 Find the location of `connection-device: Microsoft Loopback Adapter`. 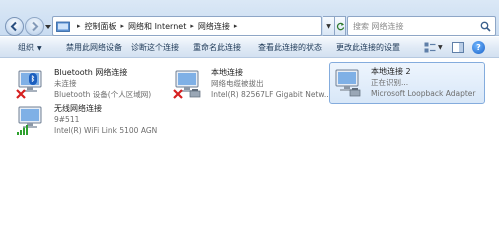

connection-device: Microsoft Loopback Adapter is located at coordinates (423, 93).